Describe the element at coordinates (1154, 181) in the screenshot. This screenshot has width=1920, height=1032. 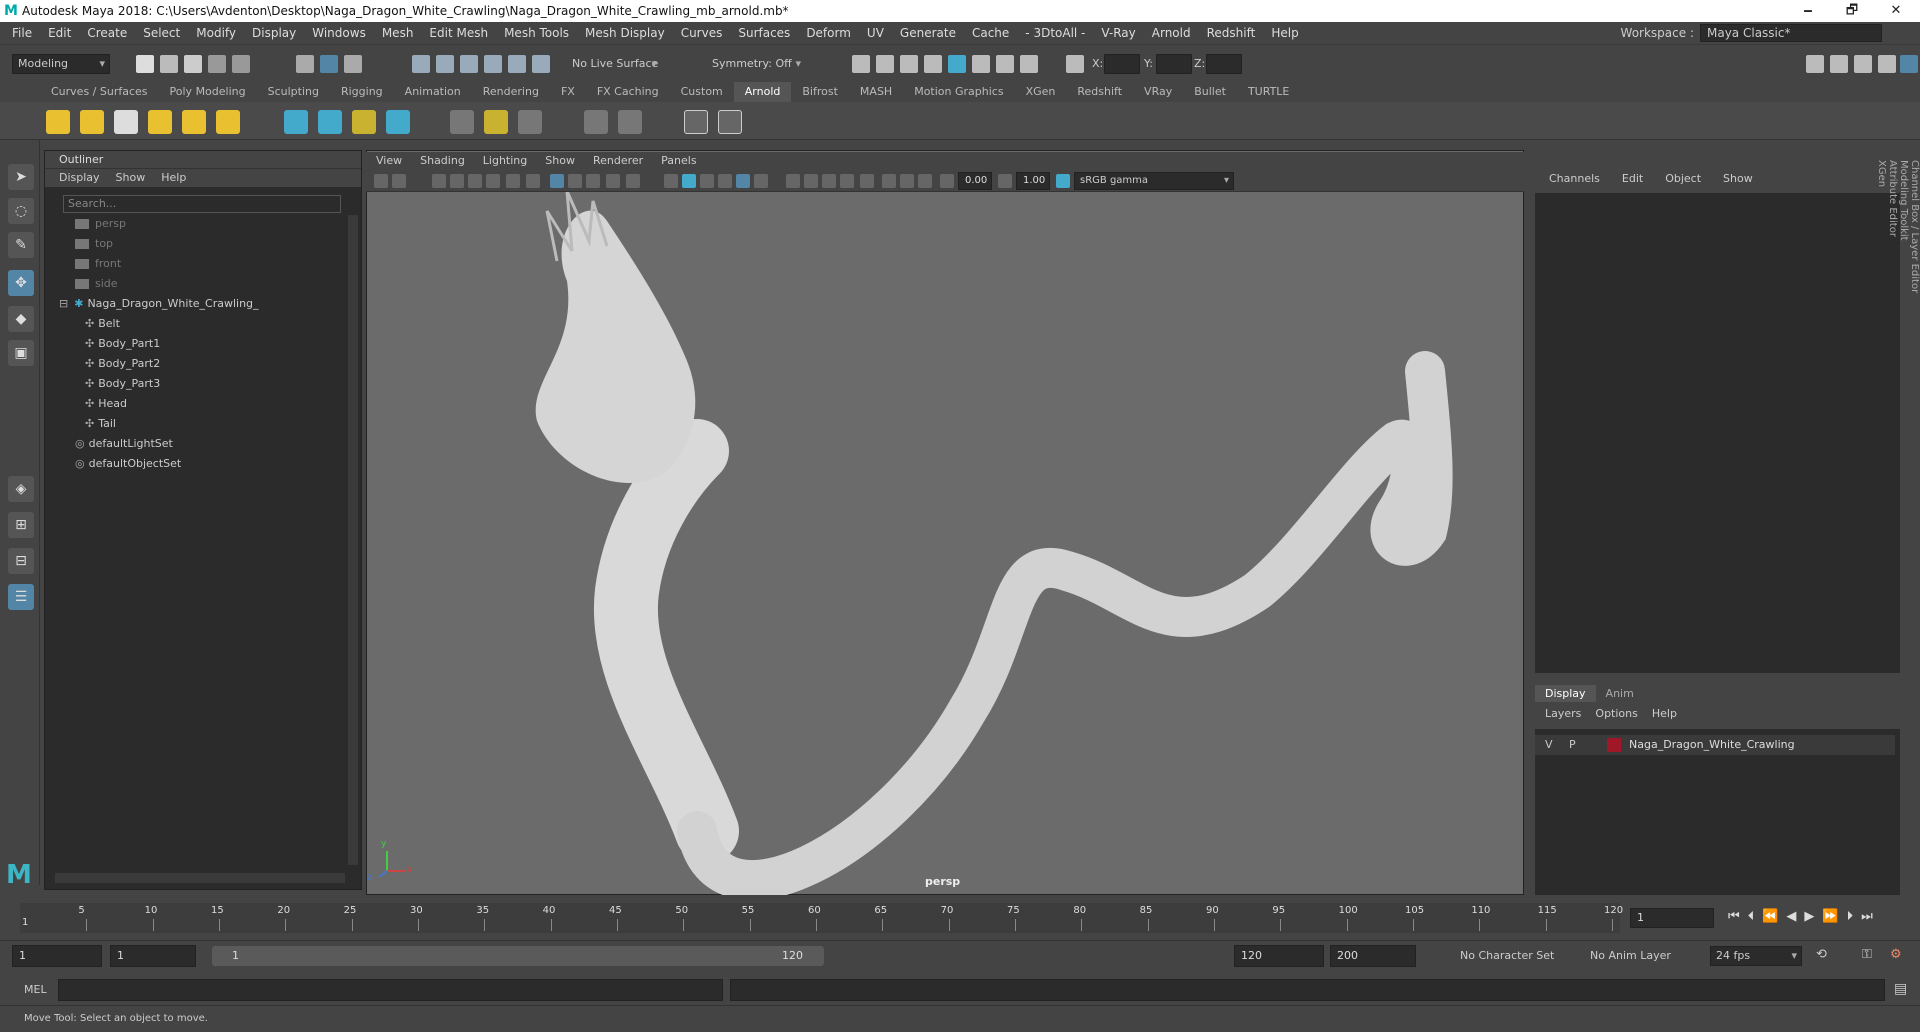
I see `color-space-dropdown: sRGB gamma` at that location.